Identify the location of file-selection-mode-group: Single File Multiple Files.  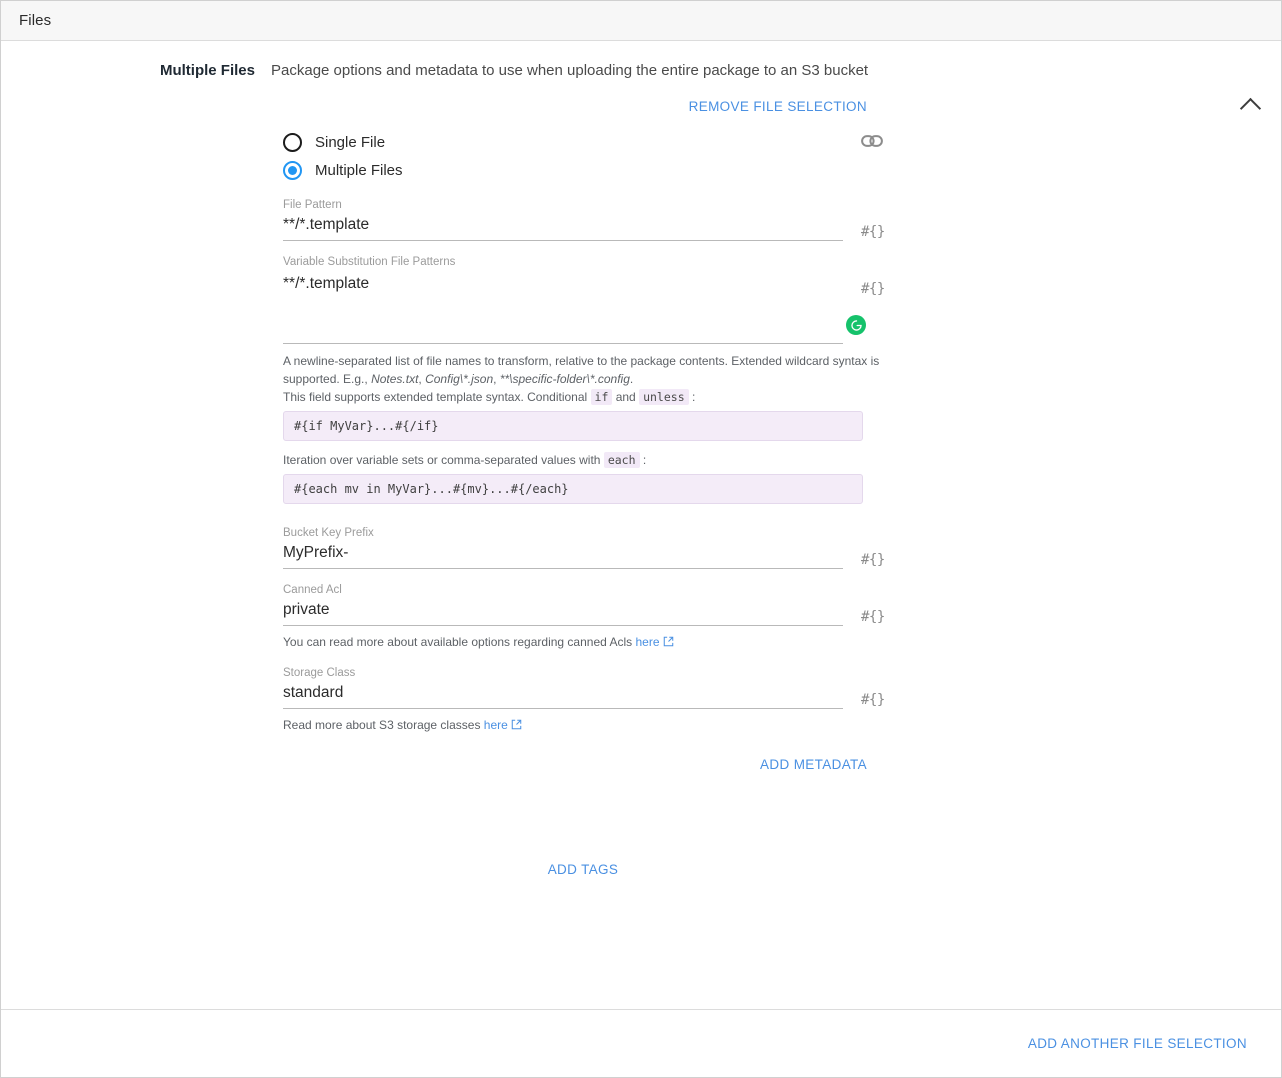
(583, 156).